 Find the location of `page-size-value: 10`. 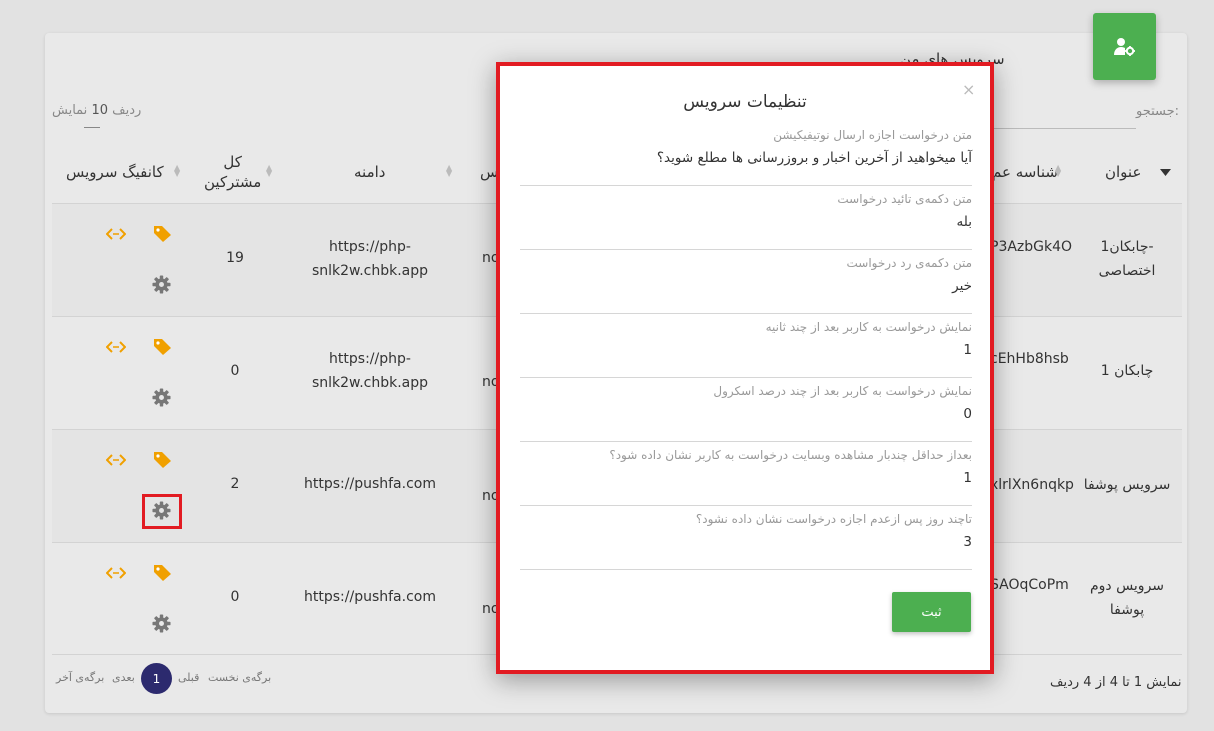

page-size-value: 10 is located at coordinates (99, 110).